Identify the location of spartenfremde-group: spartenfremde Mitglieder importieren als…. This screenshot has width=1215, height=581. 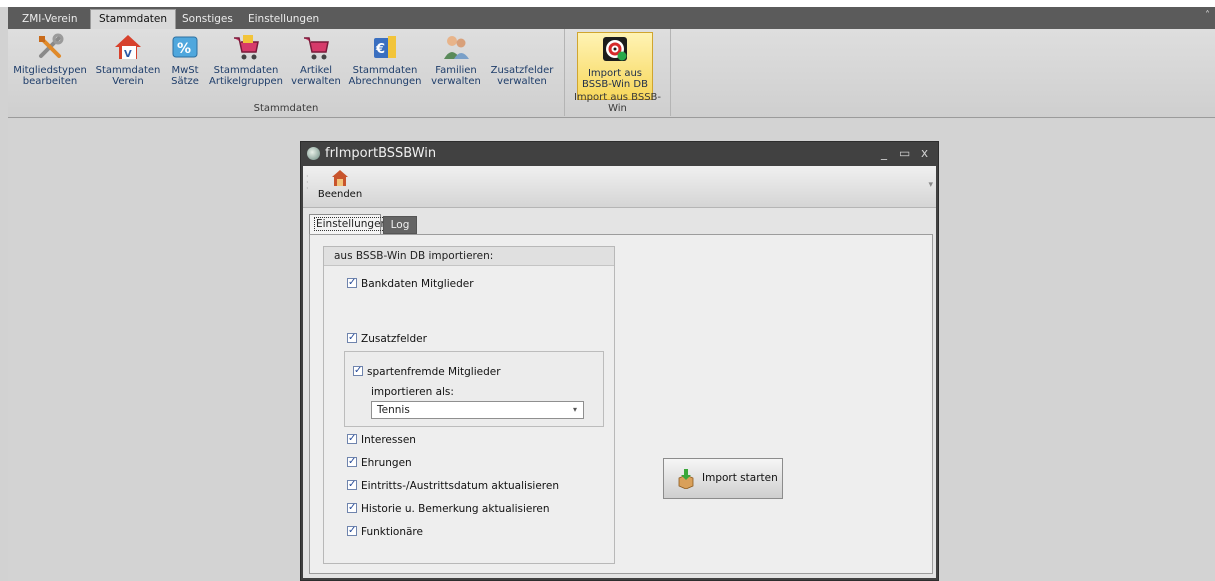
(474, 389).